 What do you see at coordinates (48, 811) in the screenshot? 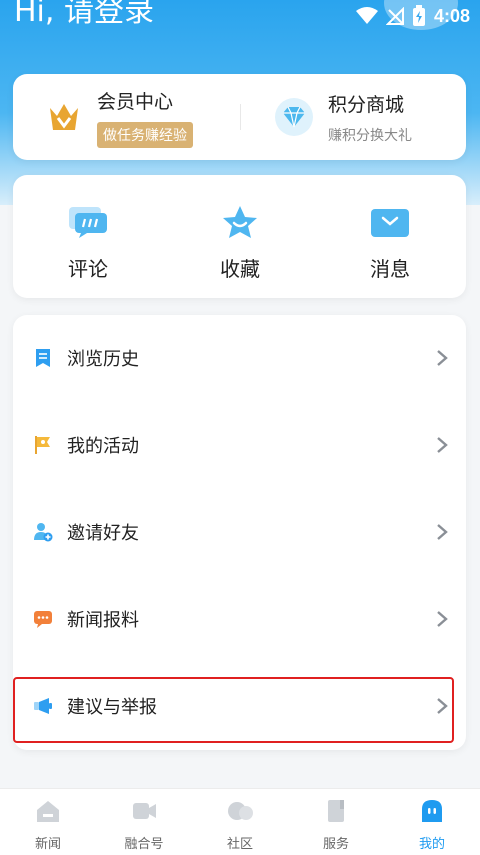
I see `home-icon` at bounding box center [48, 811].